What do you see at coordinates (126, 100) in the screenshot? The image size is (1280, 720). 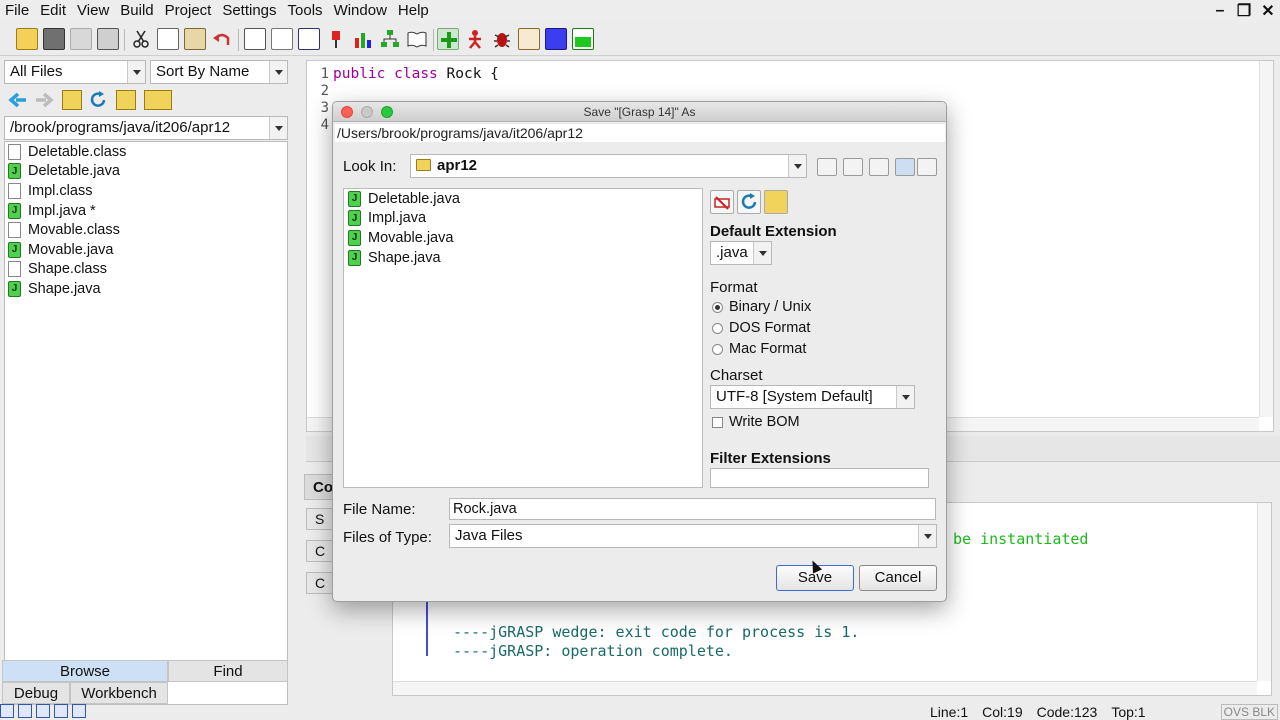 I see `folder-icon` at bounding box center [126, 100].